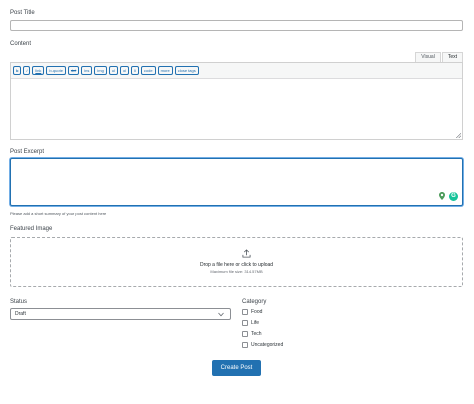 This screenshot has height=404, width=474. What do you see at coordinates (236, 368) in the screenshot?
I see `create-post-button: Create Post` at bounding box center [236, 368].